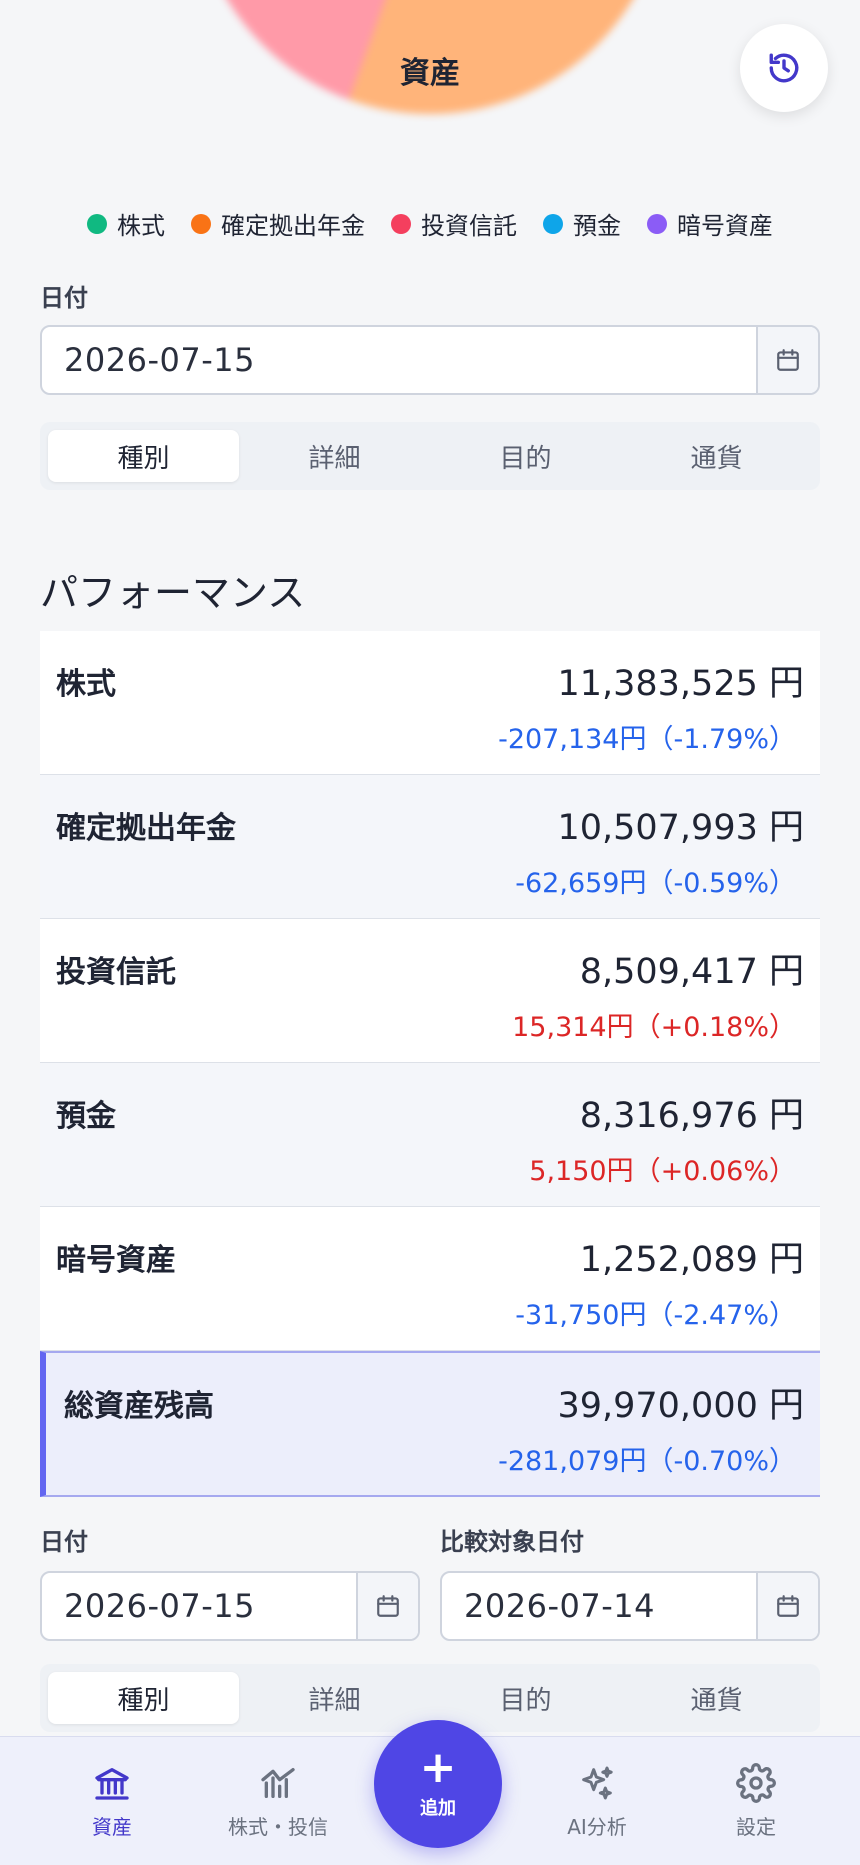 Image resolution: width=860 pixels, height=1865 pixels. Describe the element at coordinates (512, 1542) in the screenshot. I see `compare-date-label: 比較対象日付` at that location.